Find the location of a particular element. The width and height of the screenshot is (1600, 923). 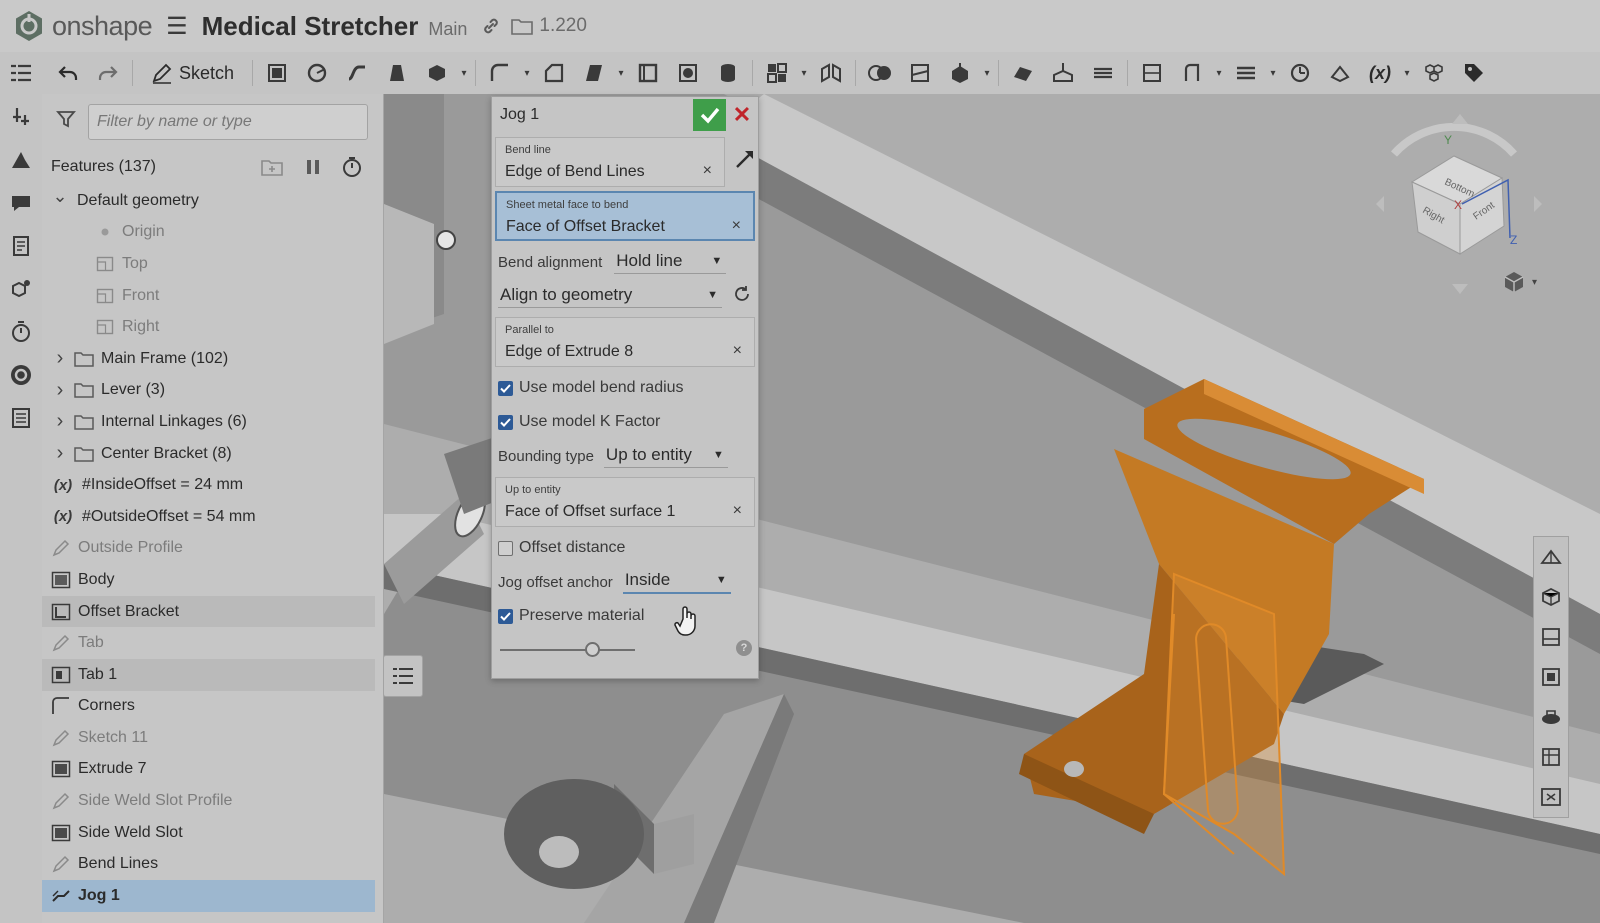

flip-direction-icon is located at coordinates (745, 161).